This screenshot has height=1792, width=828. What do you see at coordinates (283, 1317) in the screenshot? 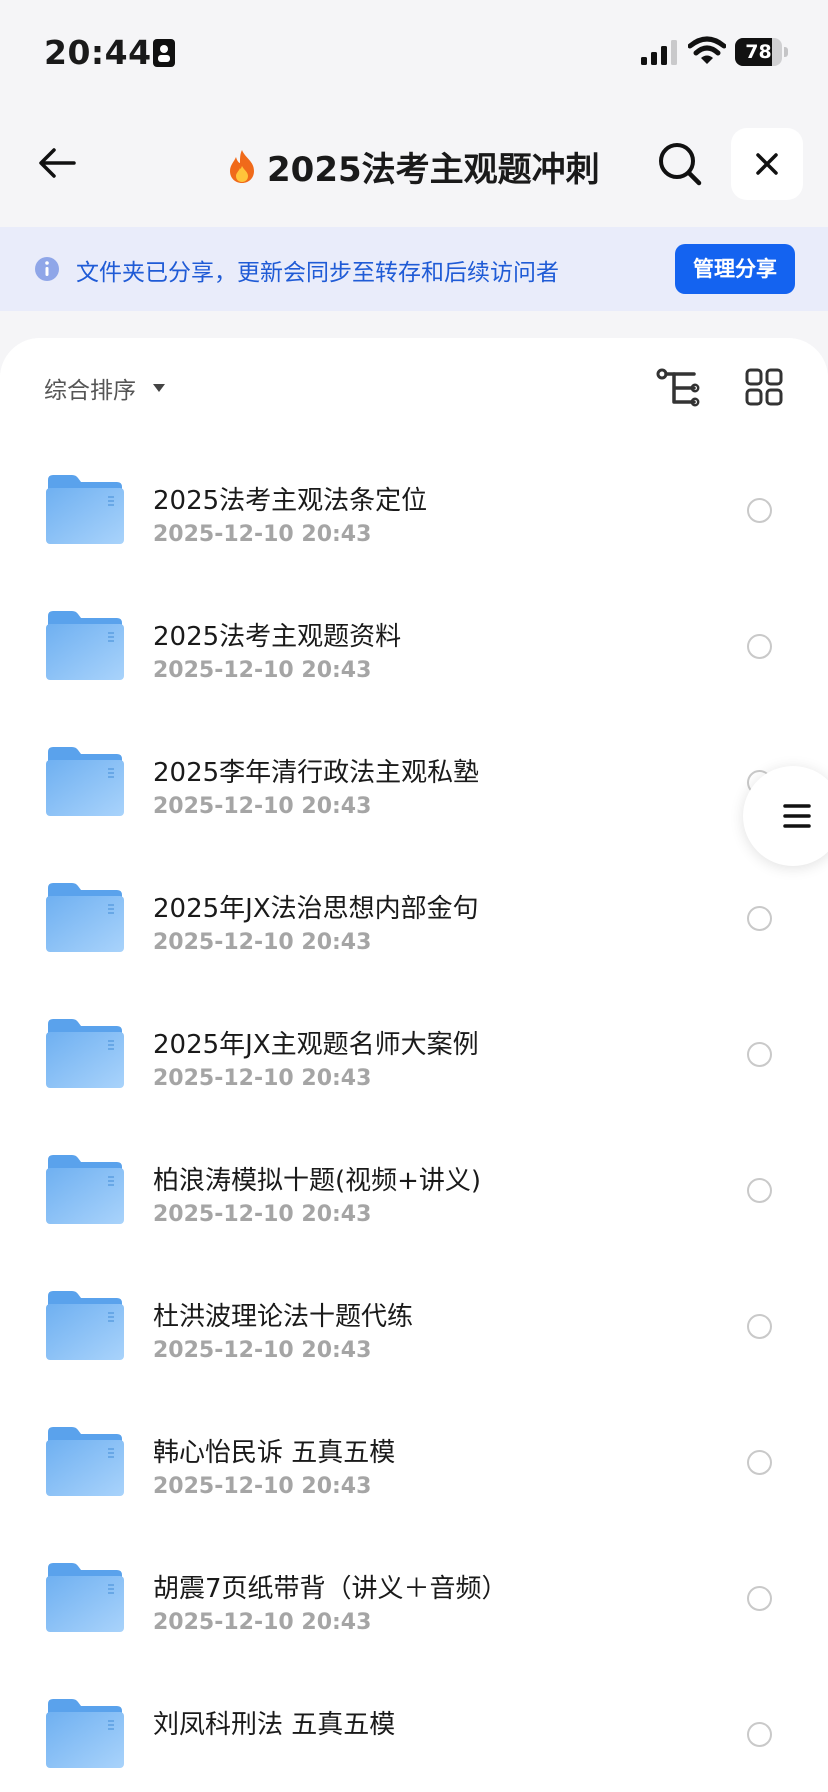
I see `file-name: 杜洪波理论法十题代练` at bounding box center [283, 1317].